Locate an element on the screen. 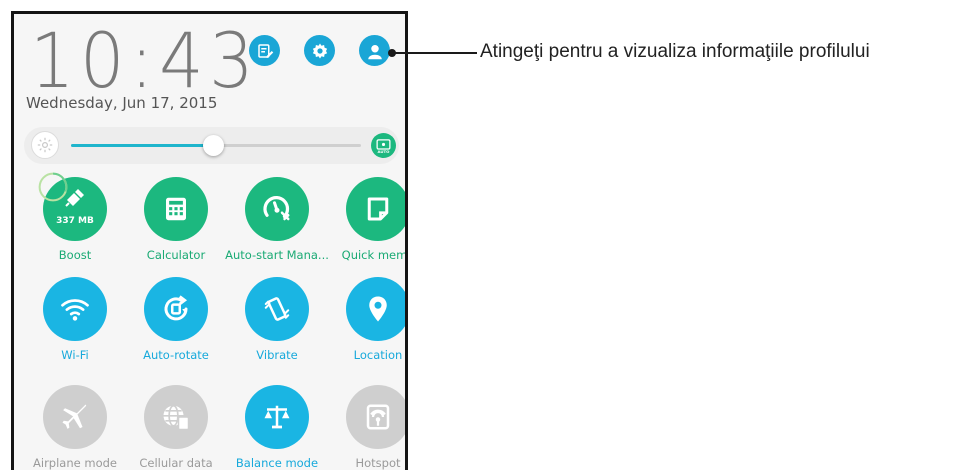 The width and height of the screenshot is (955, 470). location-button is located at coordinates (375, 309).